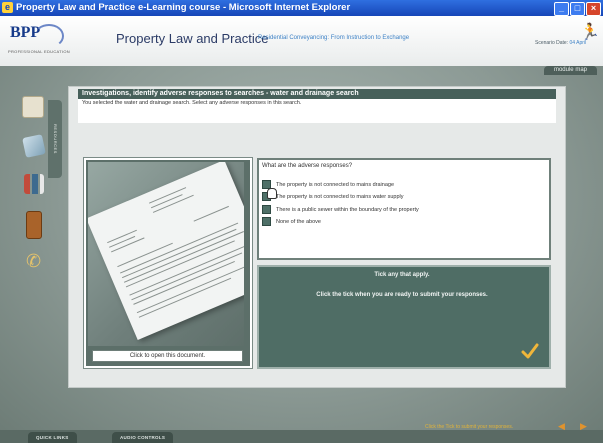 This screenshot has width=603, height=443. I want to click on back-arrow-icon: ◀, so click(565, 426).